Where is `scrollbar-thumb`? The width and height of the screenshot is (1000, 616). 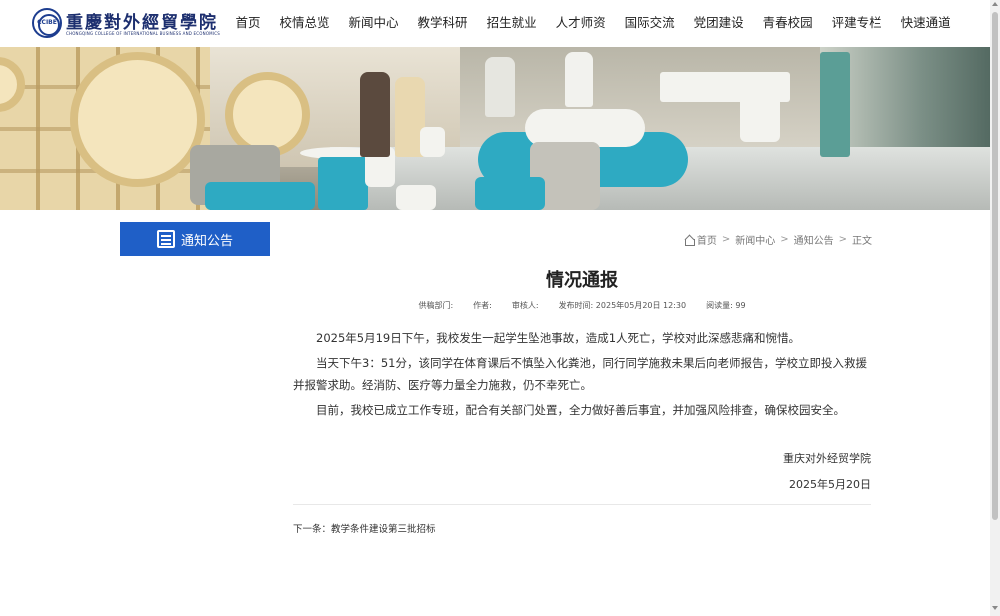 scrollbar-thumb is located at coordinates (995, 266).